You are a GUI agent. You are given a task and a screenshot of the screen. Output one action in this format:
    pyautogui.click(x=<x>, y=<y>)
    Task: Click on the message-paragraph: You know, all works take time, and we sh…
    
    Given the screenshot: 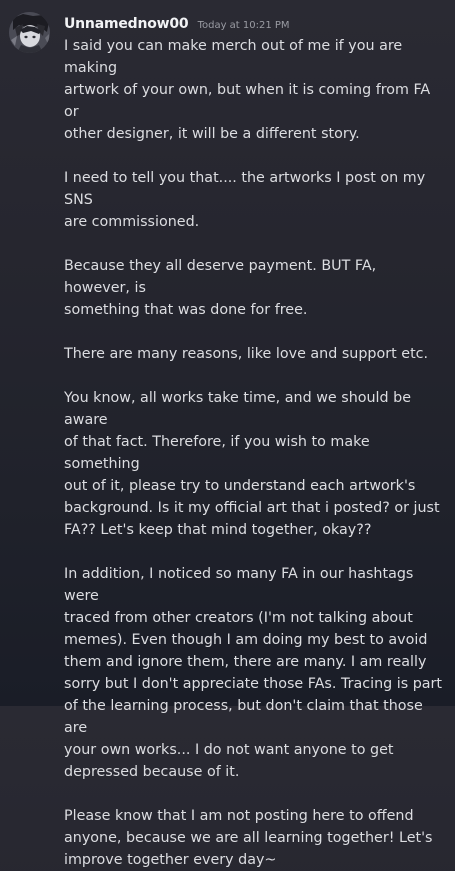 What is the action you would take?
    pyautogui.click(x=252, y=464)
    